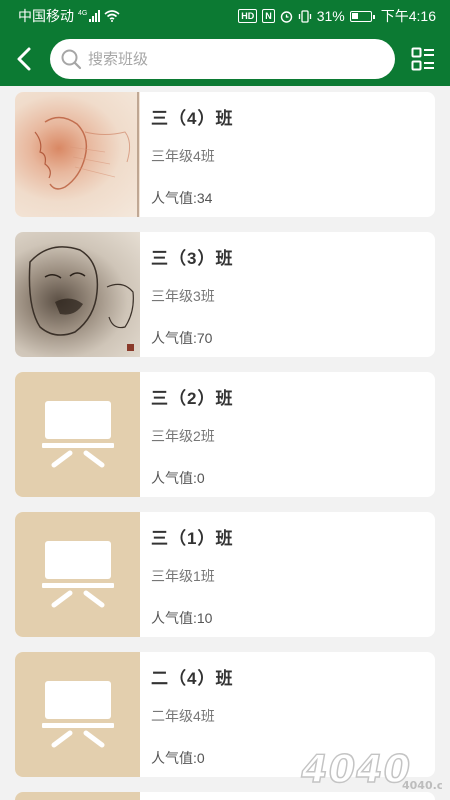  I want to click on wifi-icon, so click(112, 16).